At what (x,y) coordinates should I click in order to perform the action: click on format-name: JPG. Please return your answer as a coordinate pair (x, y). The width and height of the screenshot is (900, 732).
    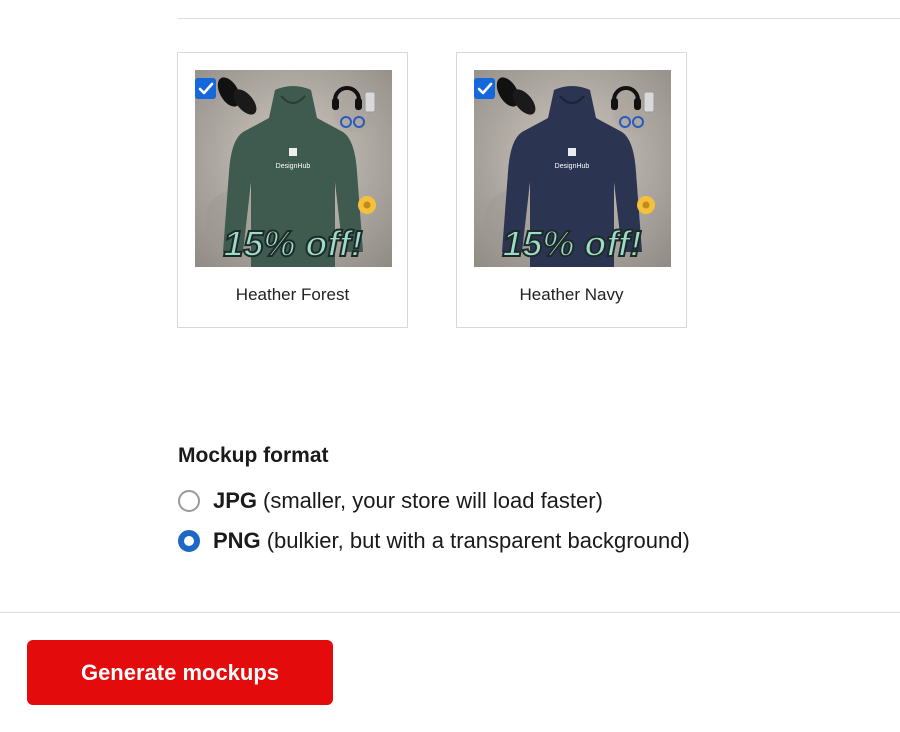
    Looking at the image, I should click on (235, 500).